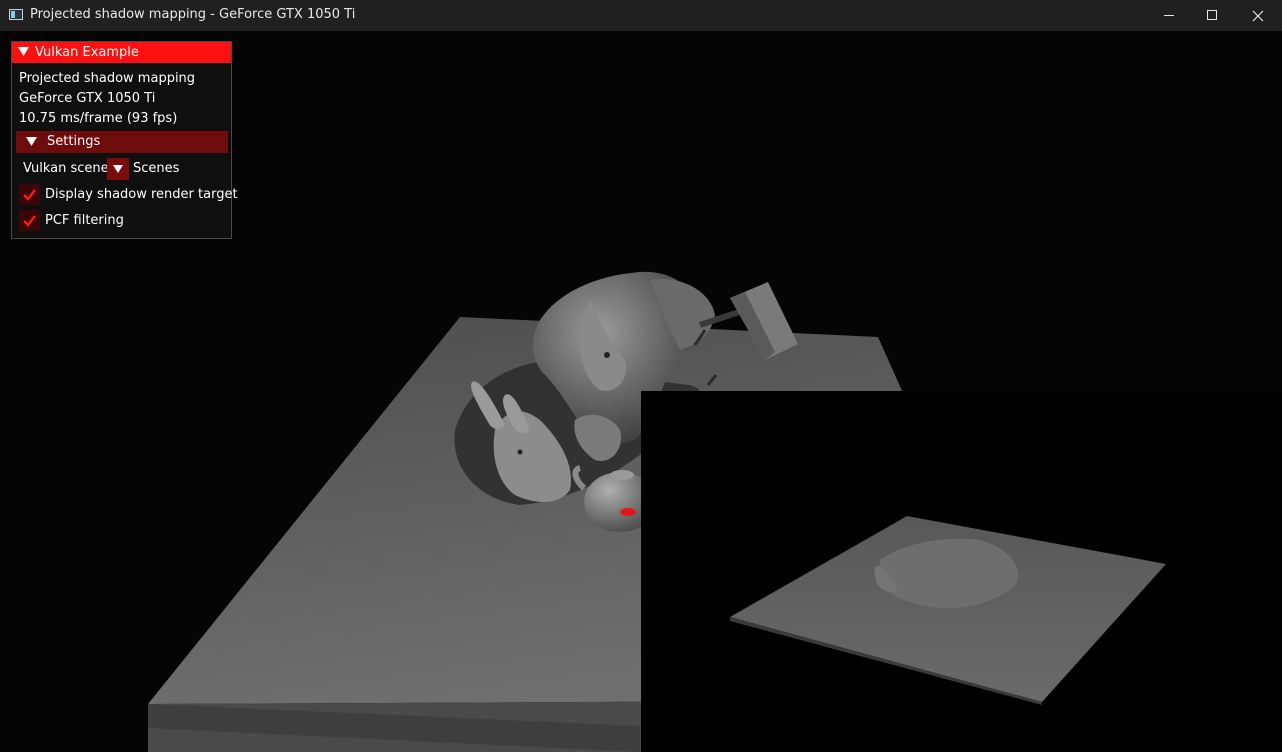  Describe the element at coordinates (107, 78) in the screenshot. I see `app-name-text: Projected shadow mapping` at that location.